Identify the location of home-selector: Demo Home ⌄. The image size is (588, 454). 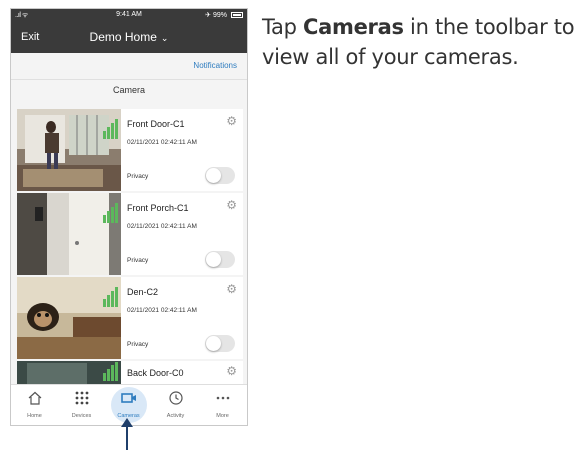
(129, 37).